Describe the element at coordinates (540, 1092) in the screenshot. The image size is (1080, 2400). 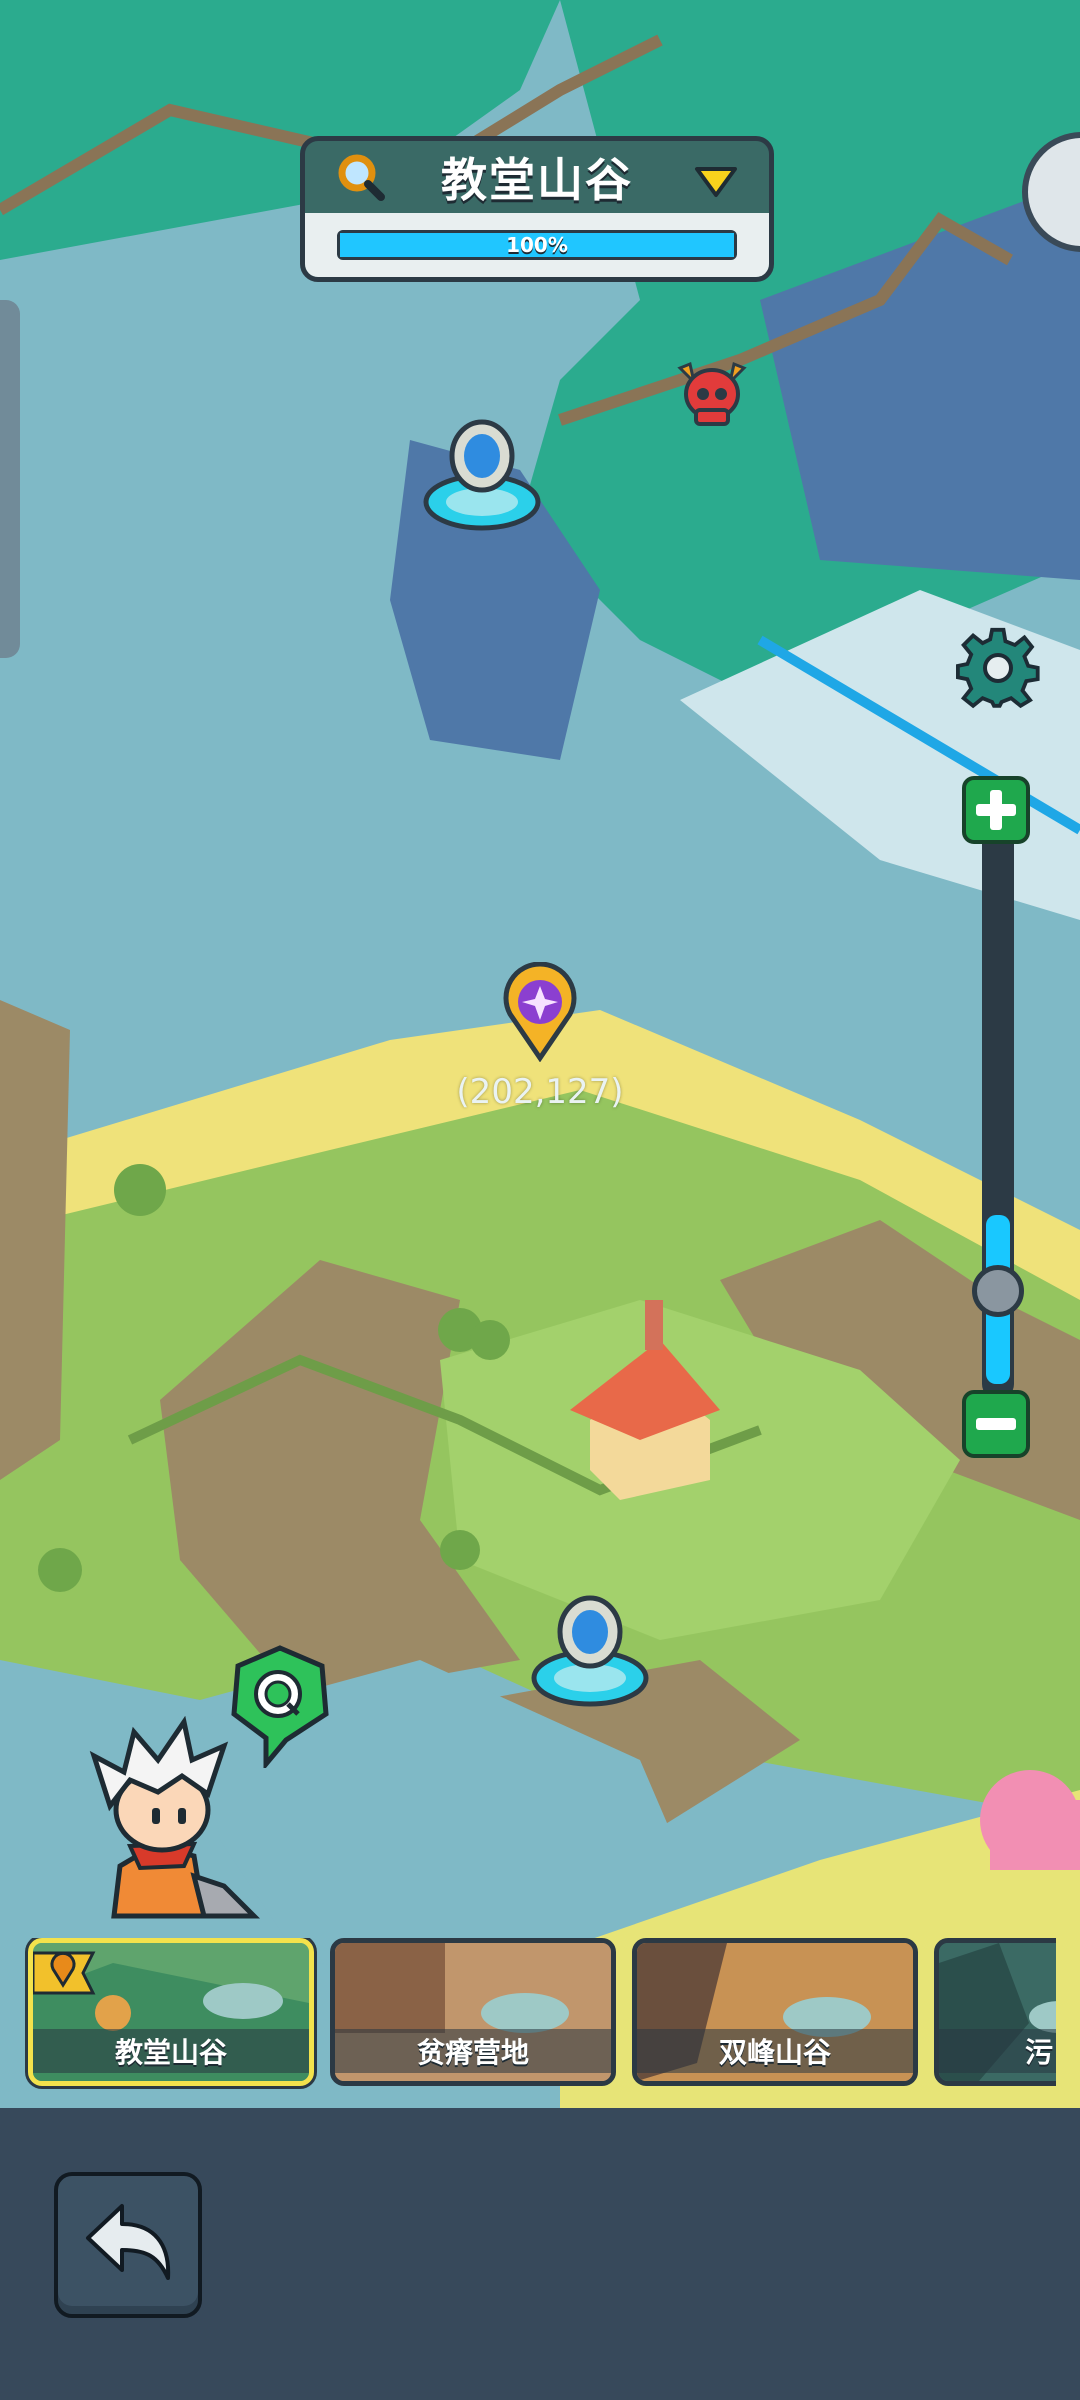
I see `map-coordinates: (202,127)` at that location.